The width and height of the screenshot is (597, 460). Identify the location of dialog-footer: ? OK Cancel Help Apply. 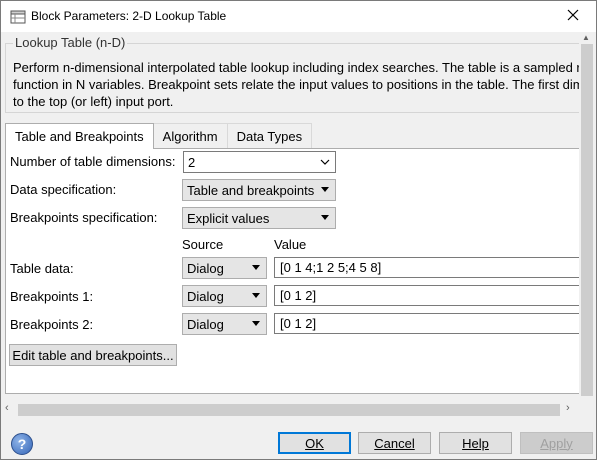
(298, 438).